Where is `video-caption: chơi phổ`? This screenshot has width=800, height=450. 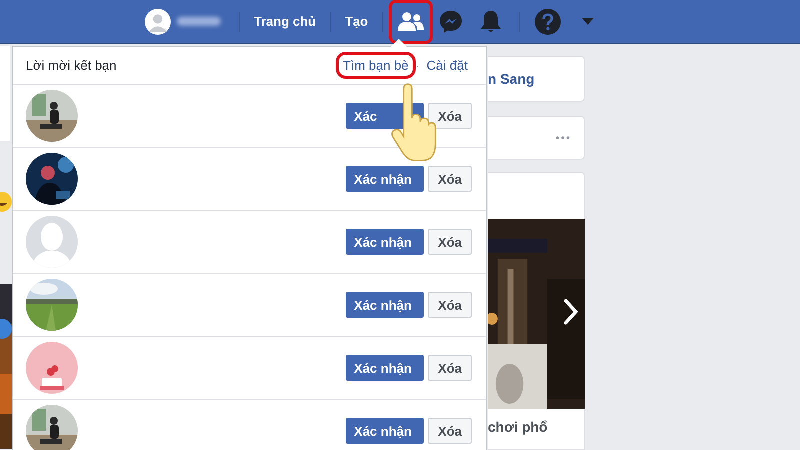
video-caption: chơi phổ is located at coordinates (518, 426).